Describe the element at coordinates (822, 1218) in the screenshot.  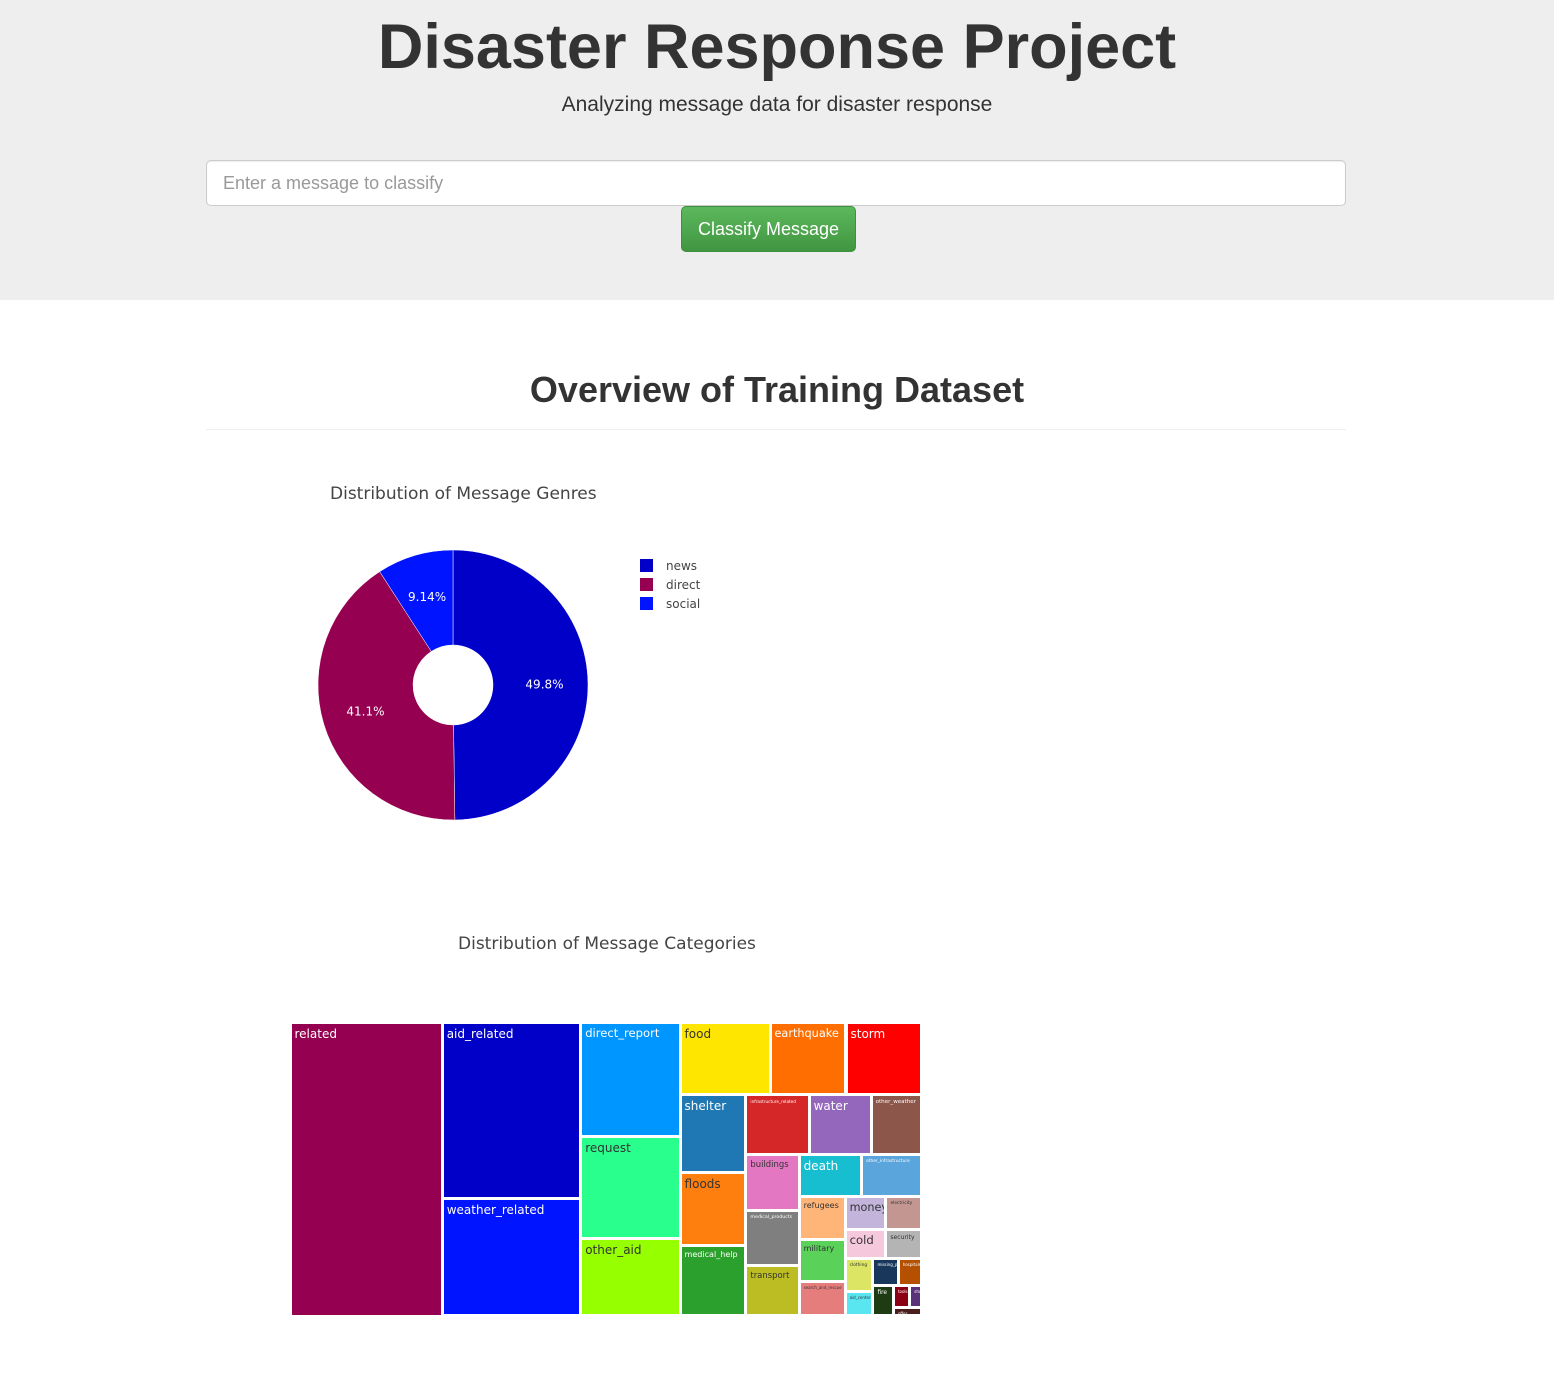
I see `treemap-tile-refugees: refugees` at that location.